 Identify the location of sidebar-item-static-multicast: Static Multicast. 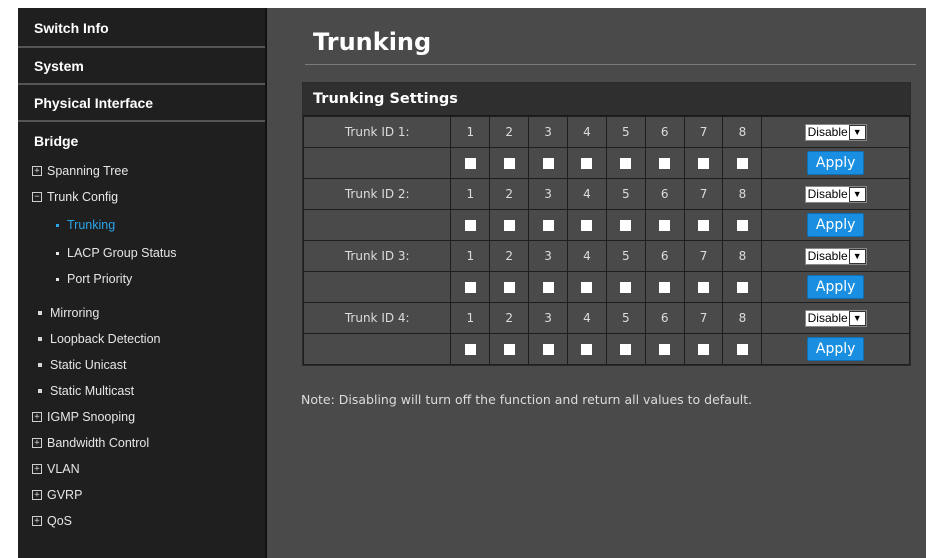
(141, 391).